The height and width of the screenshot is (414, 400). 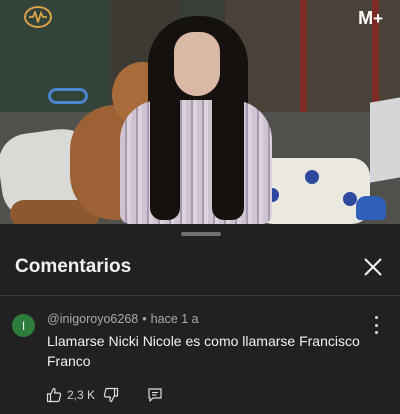 I want to click on more-options-icon, so click(x=376, y=325).